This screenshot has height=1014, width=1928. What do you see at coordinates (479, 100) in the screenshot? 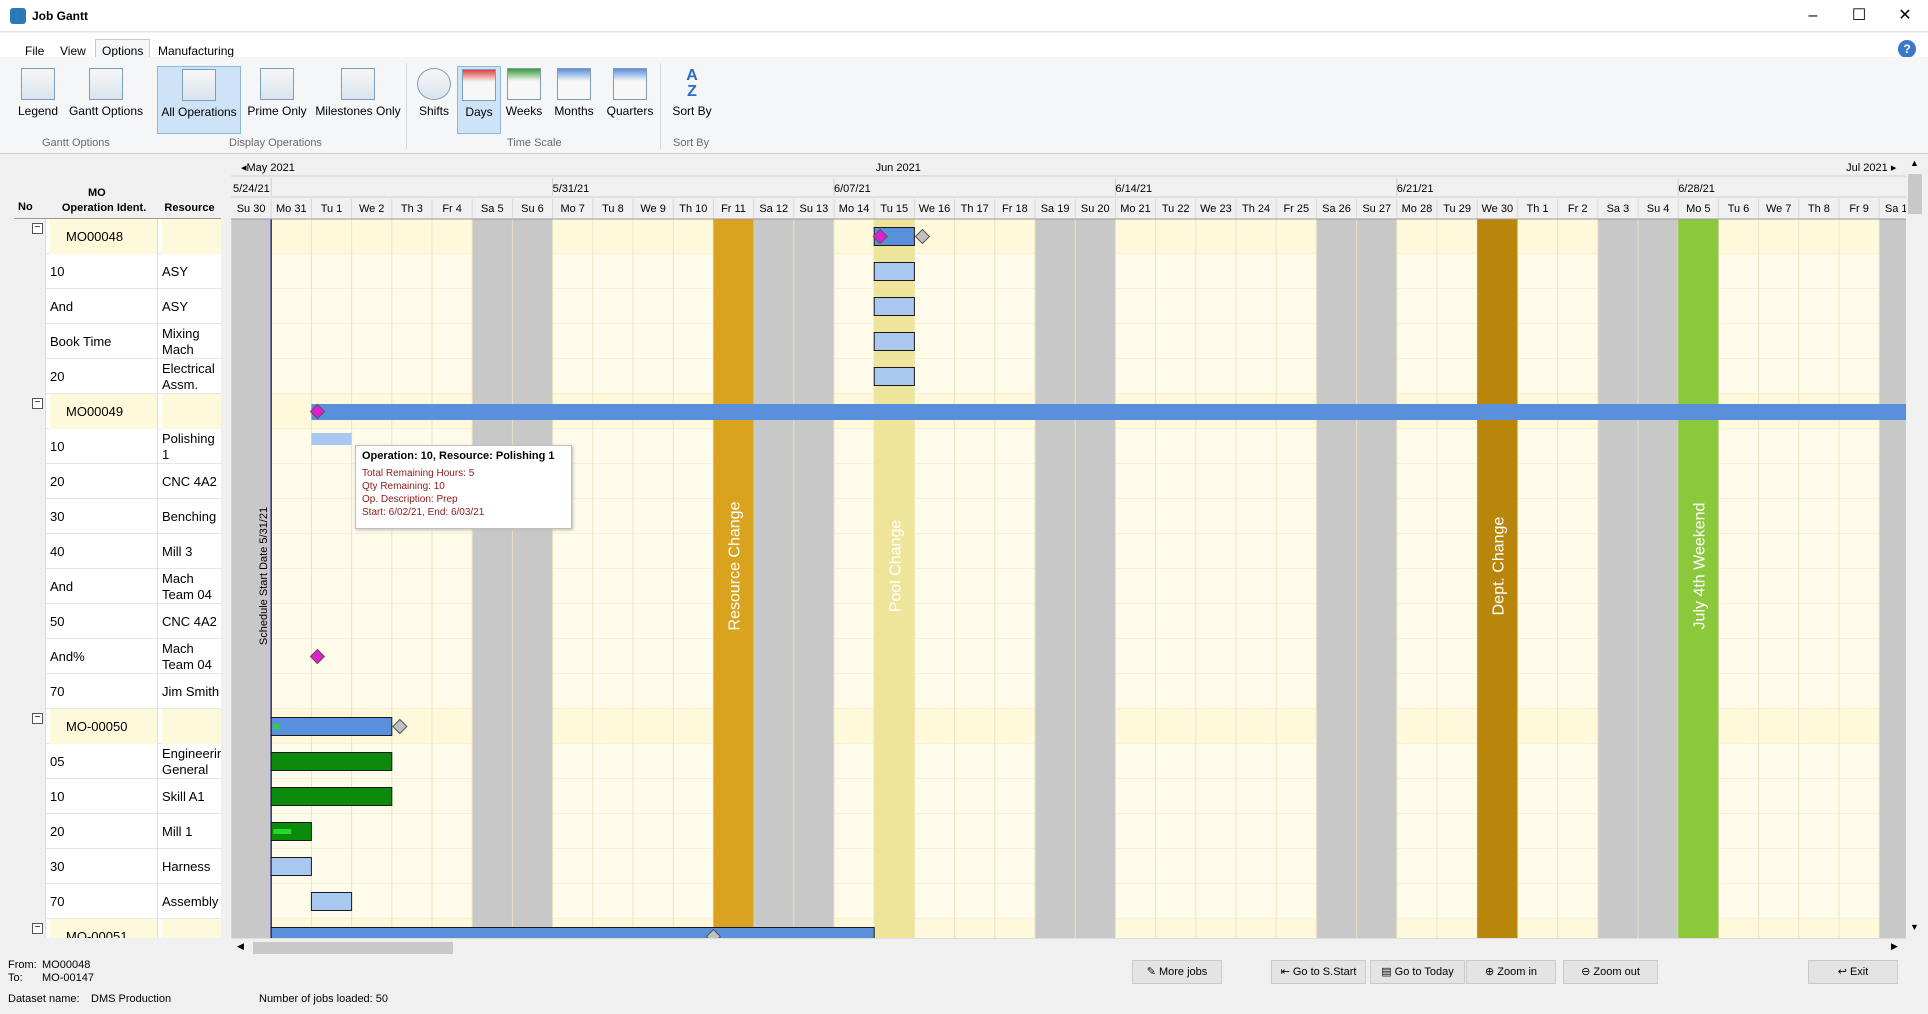
I see `days-button: Days` at bounding box center [479, 100].